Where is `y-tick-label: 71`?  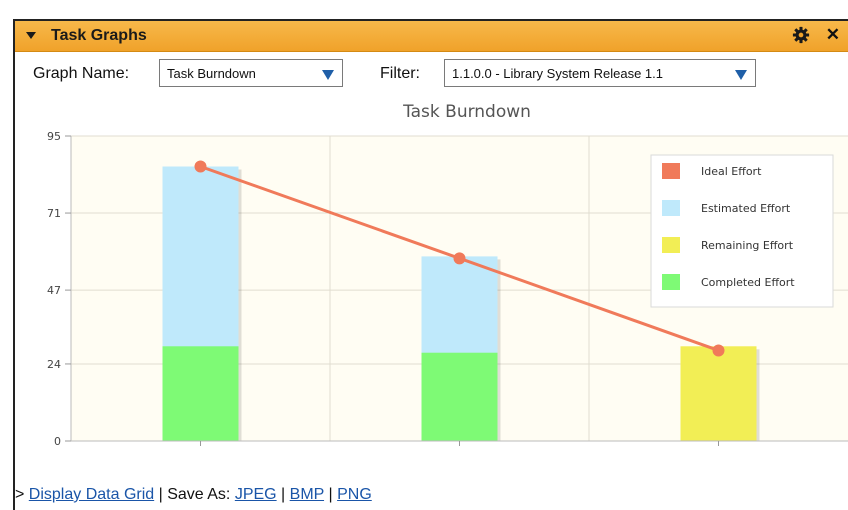 y-tick-label: 71 is located at coordinates (54, 213).